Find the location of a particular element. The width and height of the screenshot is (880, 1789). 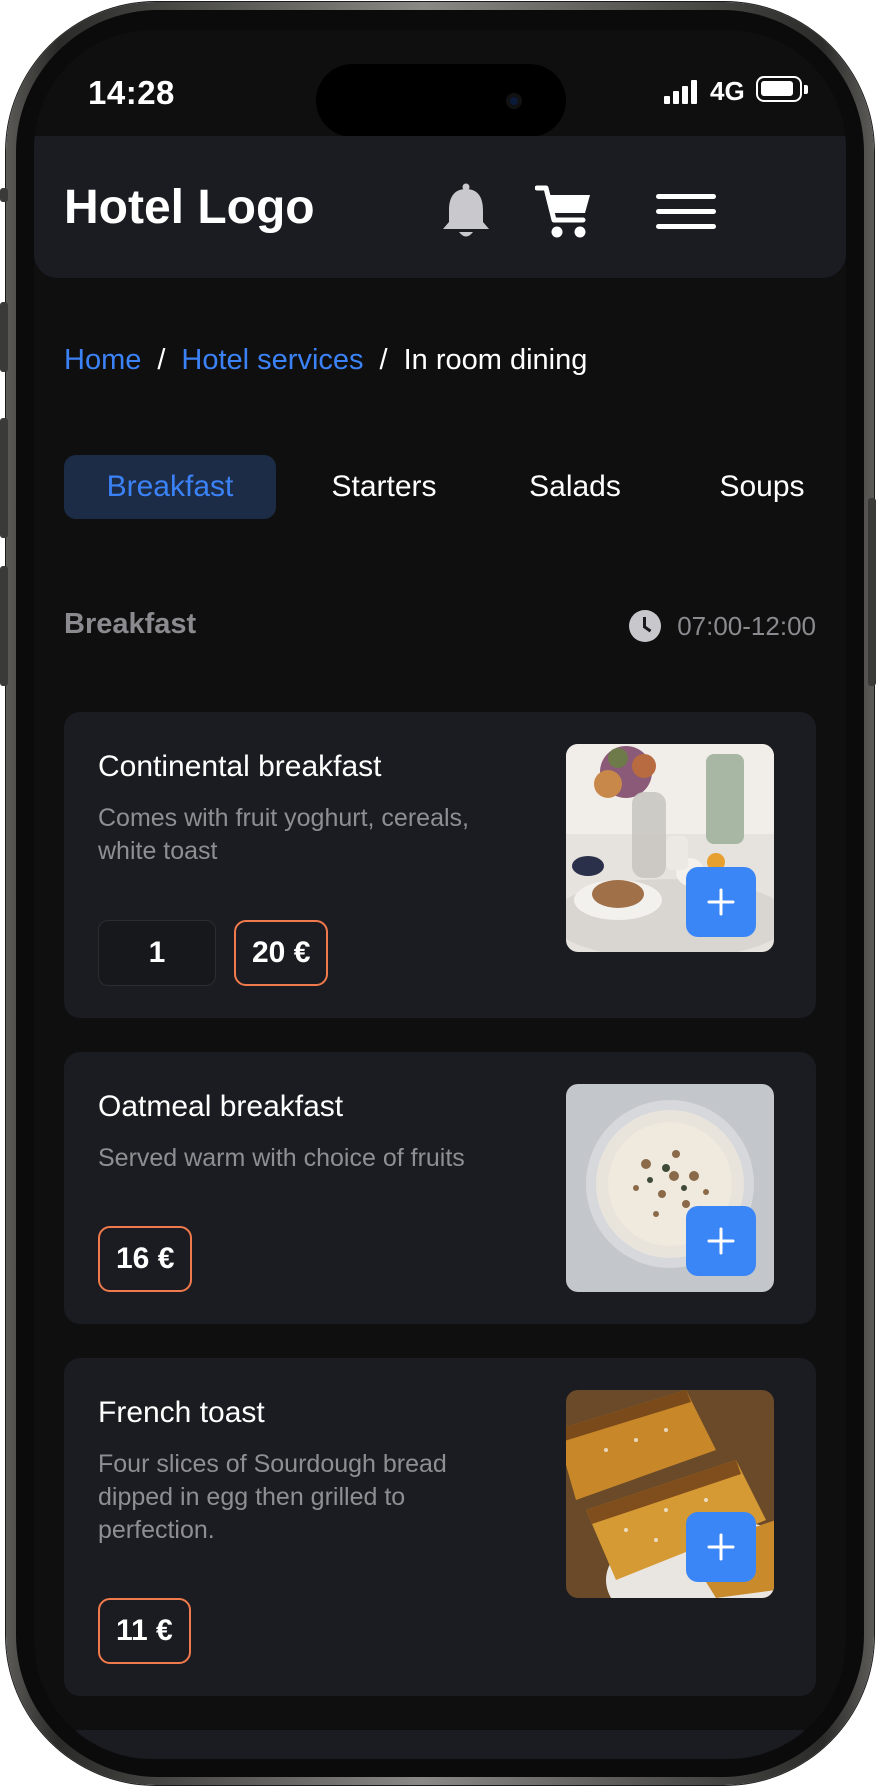

breadcrumb: Home / Hotel services / In room dining is located at coordinates (325, 360).